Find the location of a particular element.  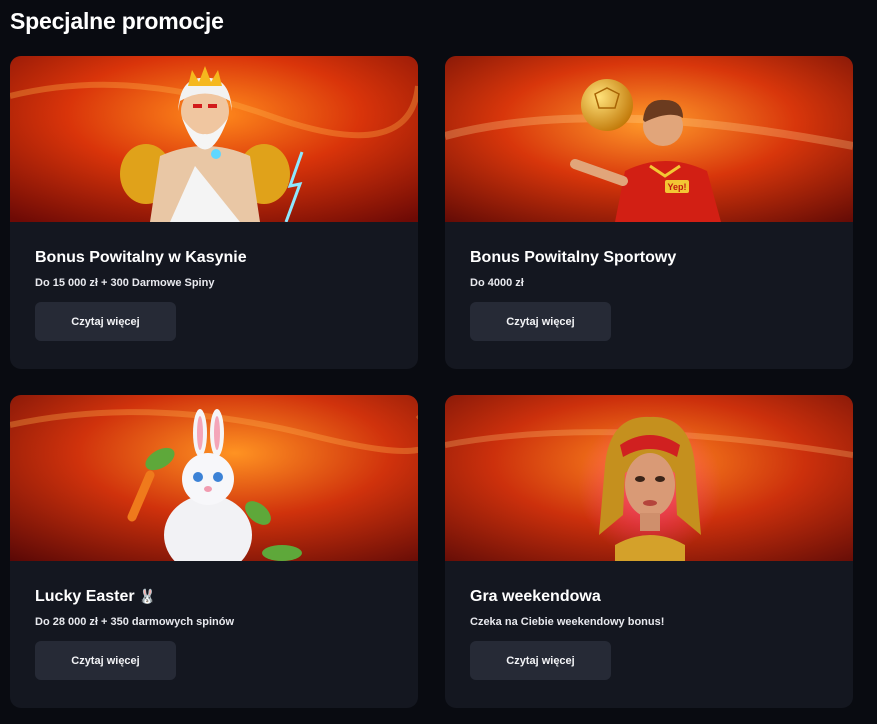

promo-subtitle: Czeka na Ciebie weekendowy bonus! is located at coordinates (567, 622).